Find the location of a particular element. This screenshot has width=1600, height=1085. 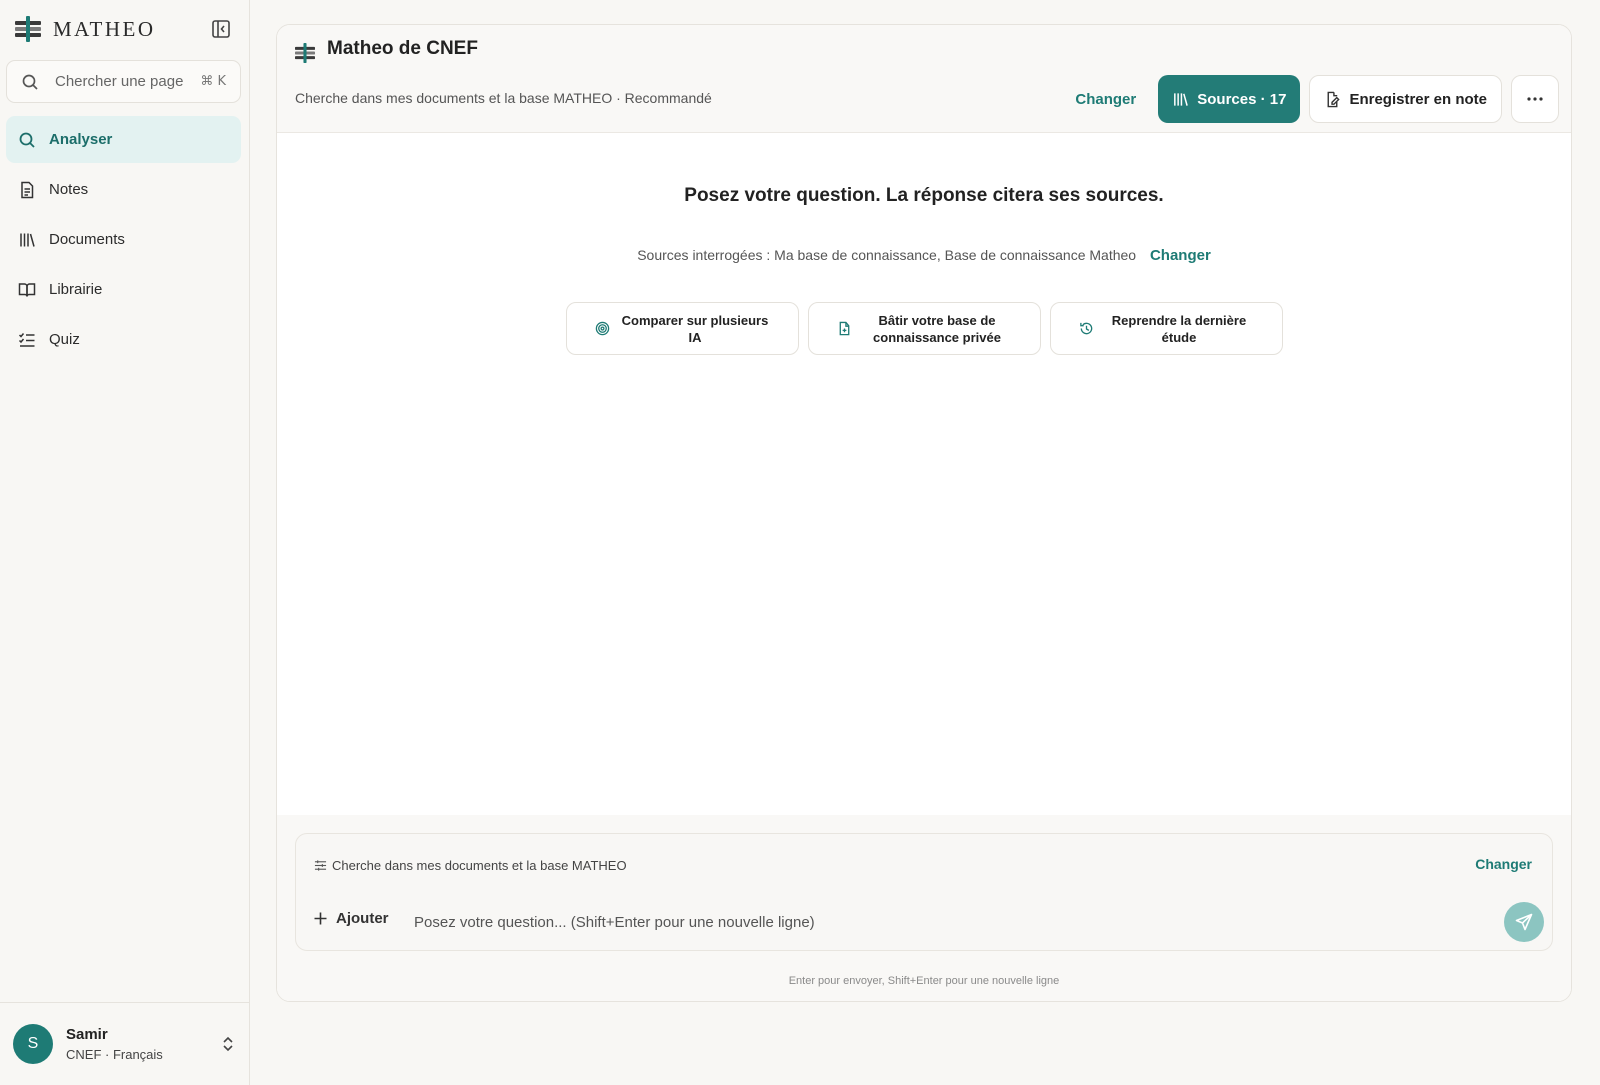

sources-button: Sources · 17 is located at coordinates (1229, 99).